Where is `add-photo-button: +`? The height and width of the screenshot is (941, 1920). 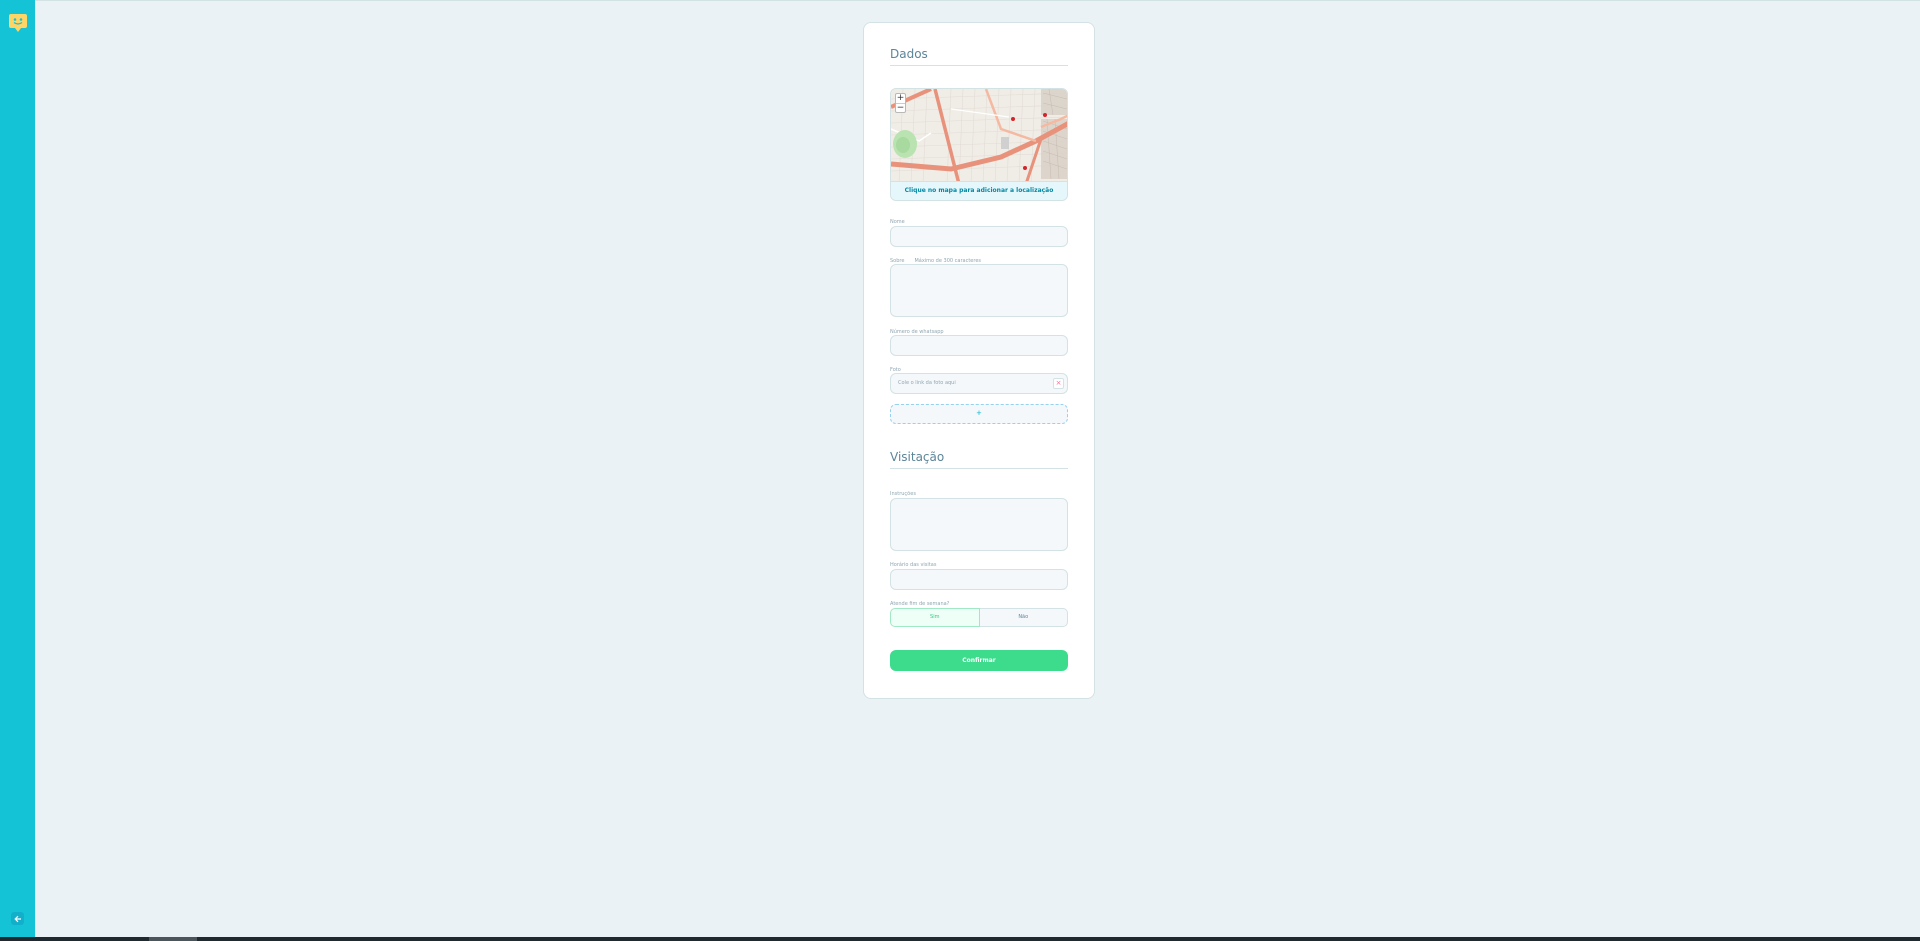 add-photo-button: + is located at coordinates (979, 414).